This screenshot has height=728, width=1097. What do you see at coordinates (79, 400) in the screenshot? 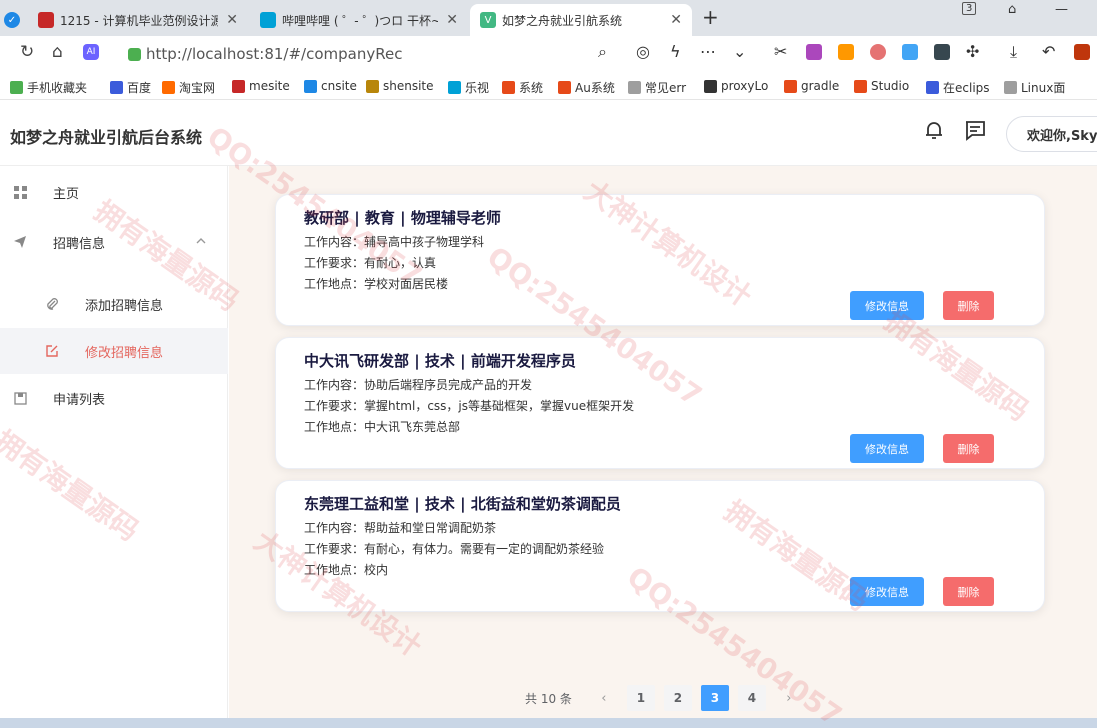
I see `sidebar-item-label: 申请列表` at bounding box center [79, 400].